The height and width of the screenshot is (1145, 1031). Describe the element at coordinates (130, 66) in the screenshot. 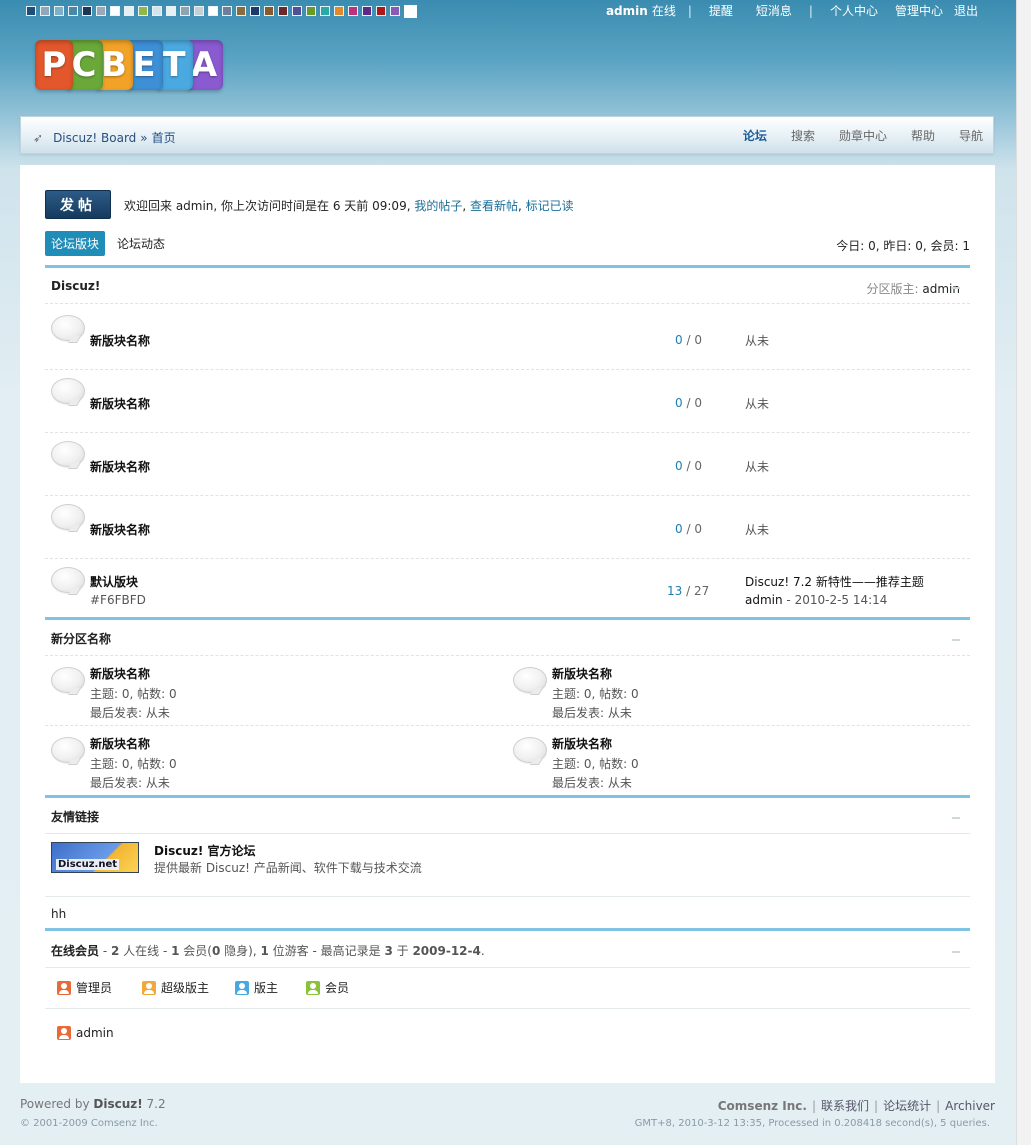

I see `site-logo: PCBETA` at that location.